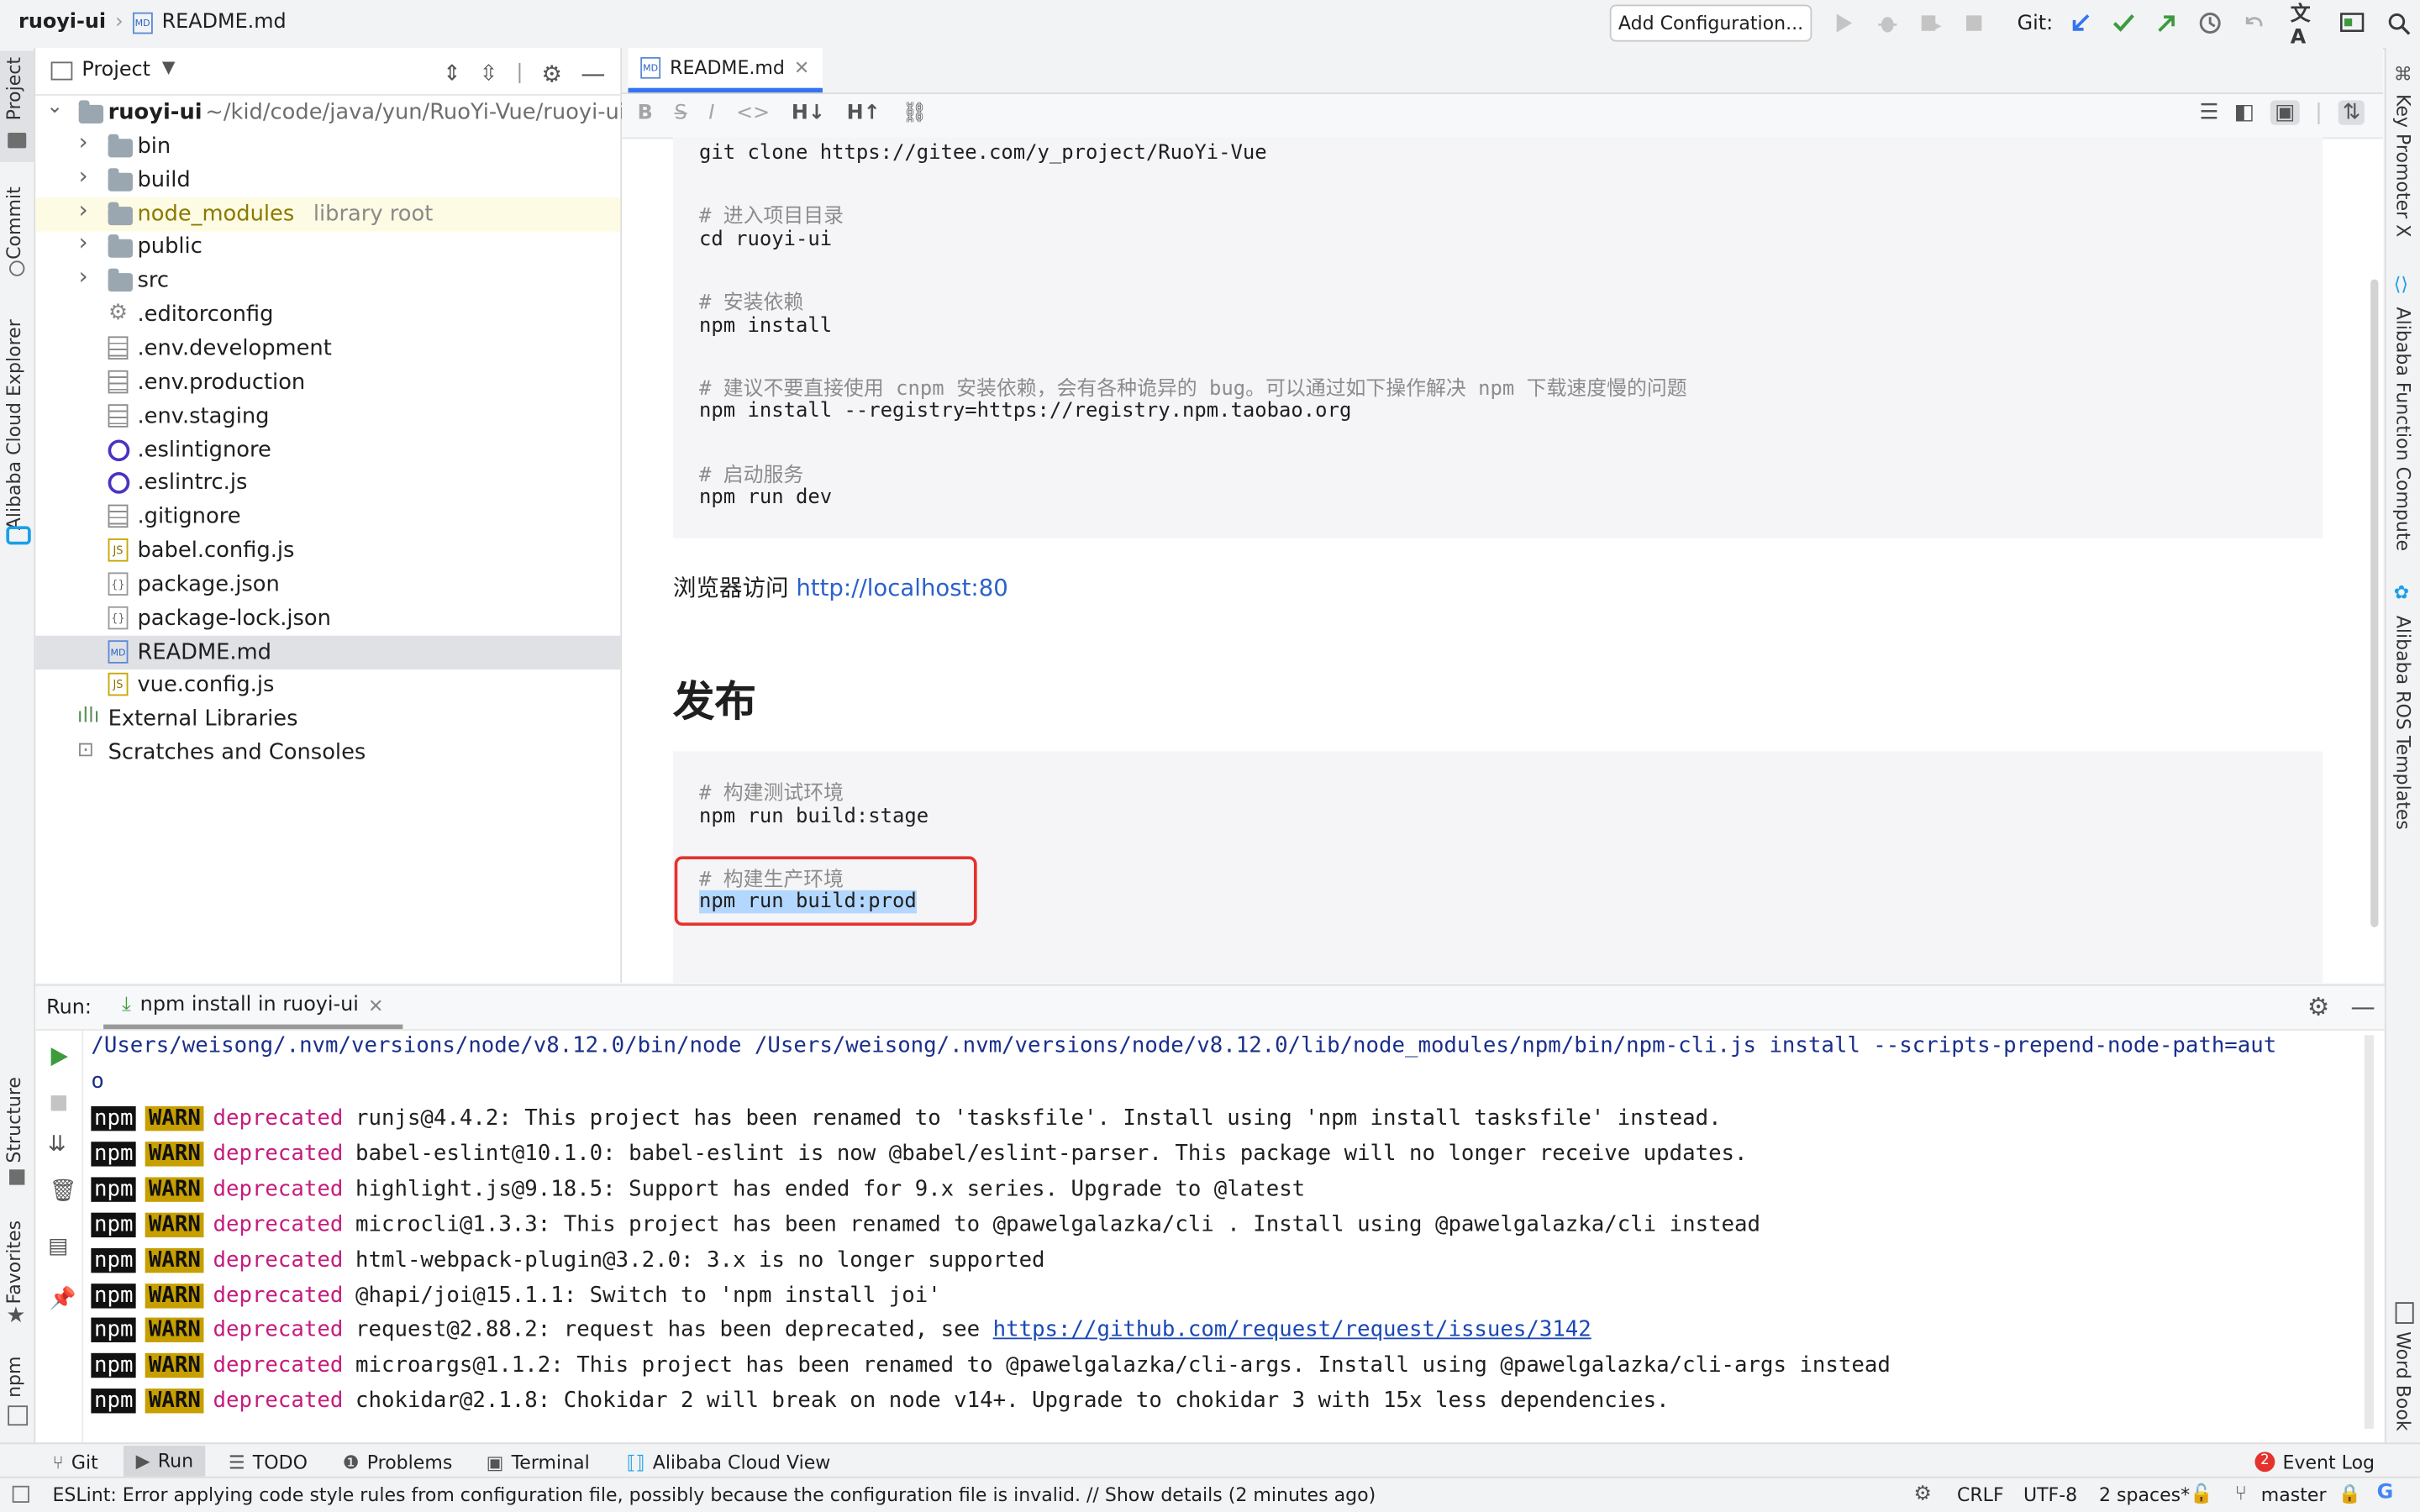  Describe the element at coordinates (75, 1462) in the screenshot. I see `git-tab: ⑂ Git` at that location.